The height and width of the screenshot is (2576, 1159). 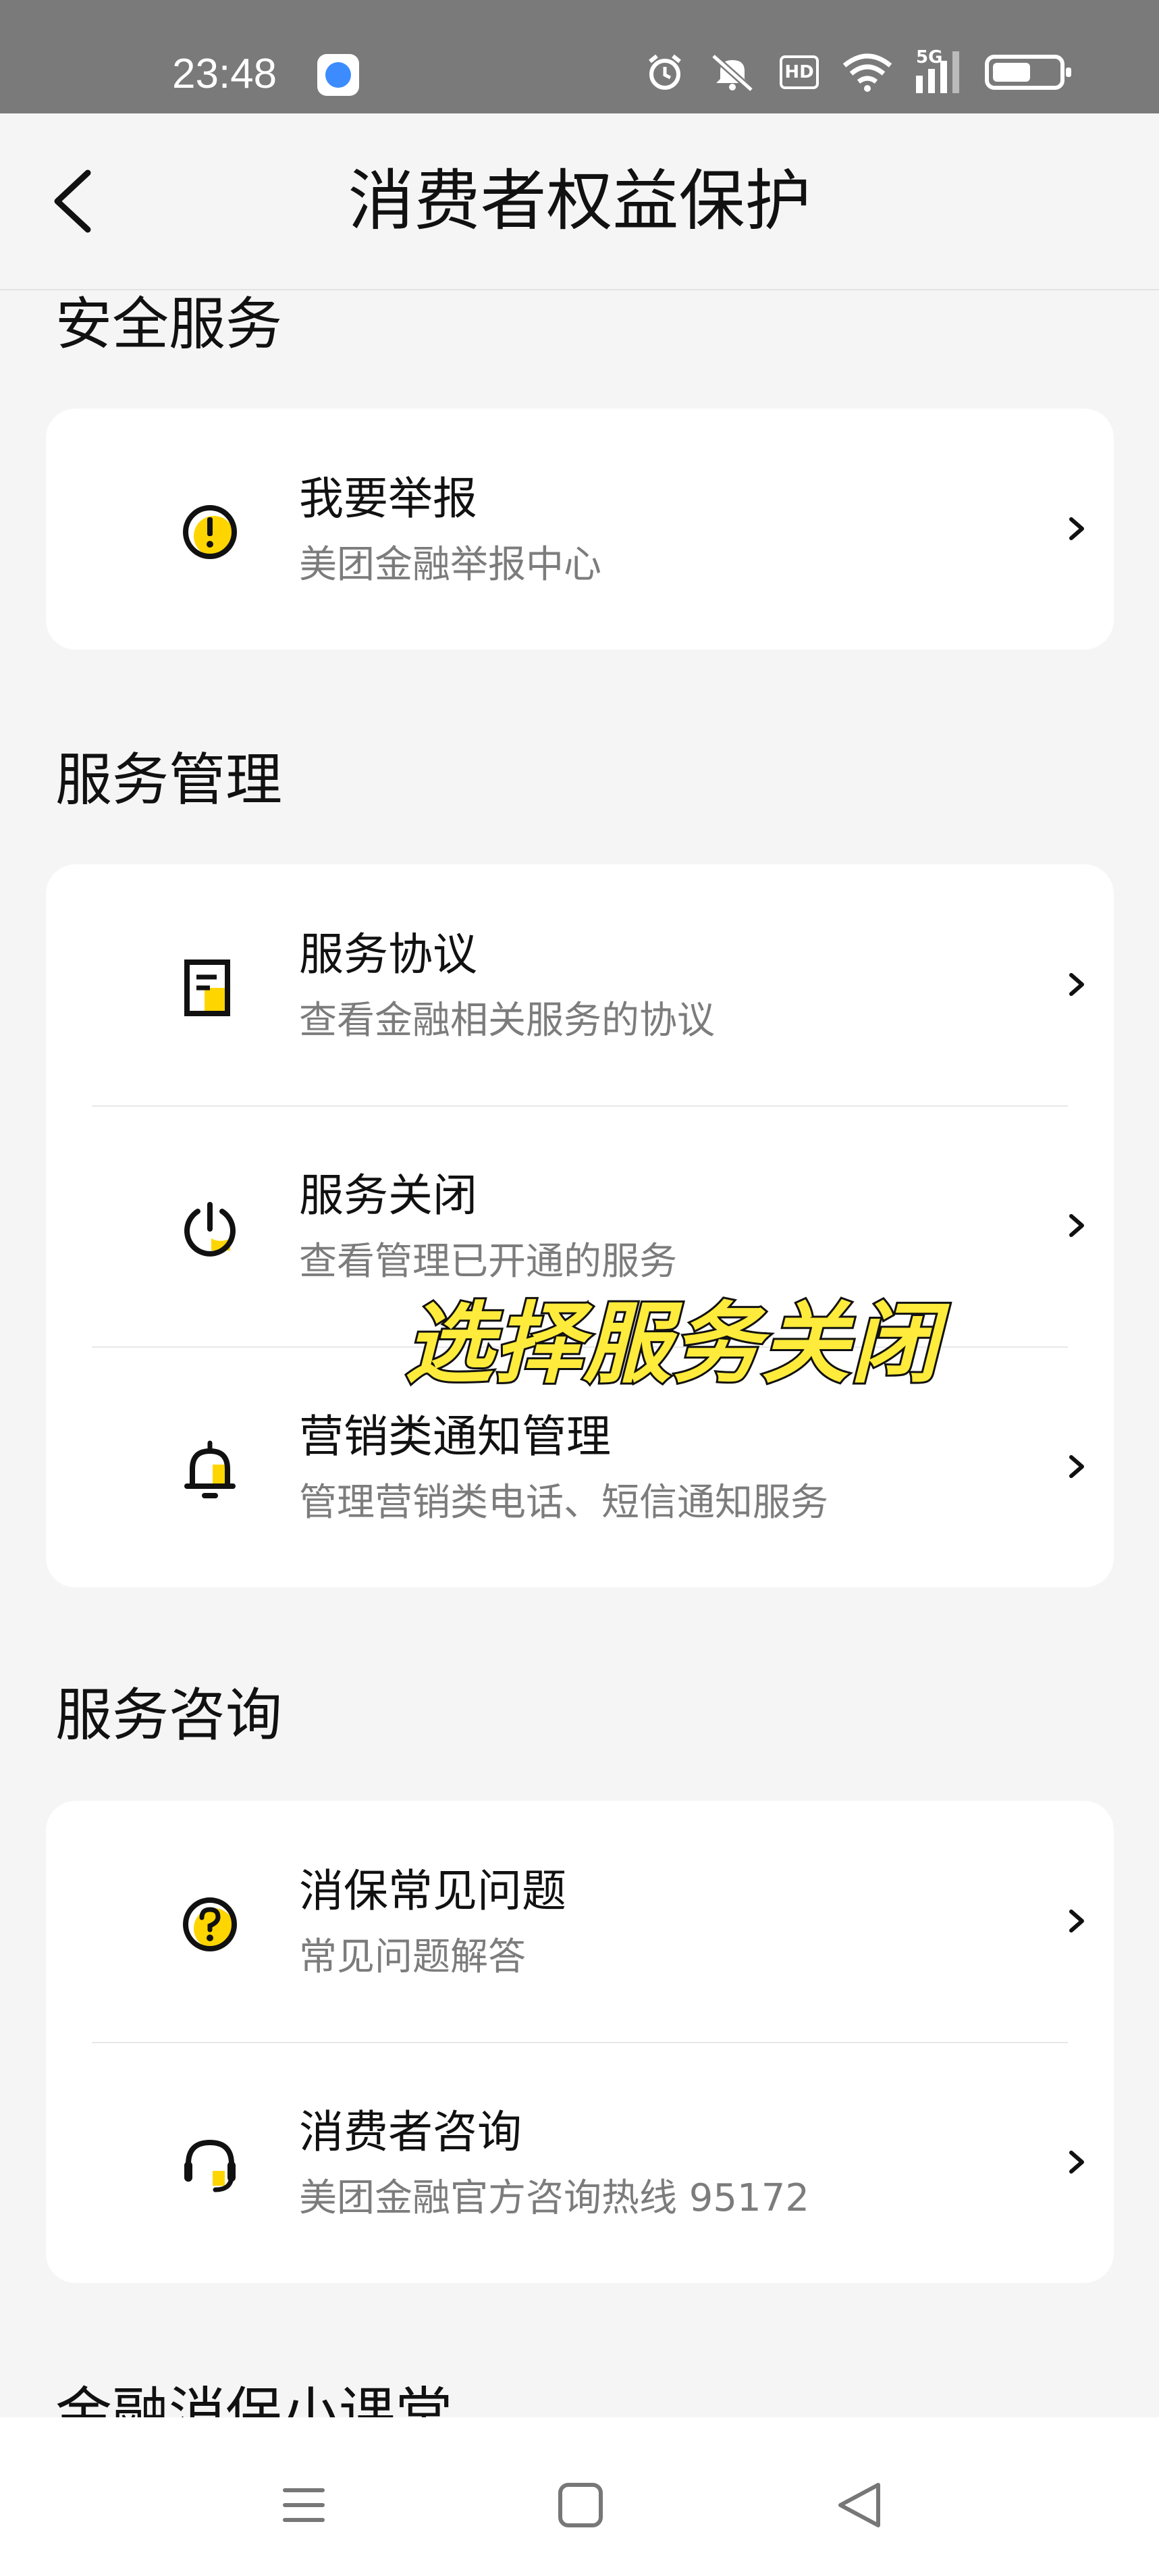 I want to click on page-title: 消费者权益保护, so click(x=579, y=201).